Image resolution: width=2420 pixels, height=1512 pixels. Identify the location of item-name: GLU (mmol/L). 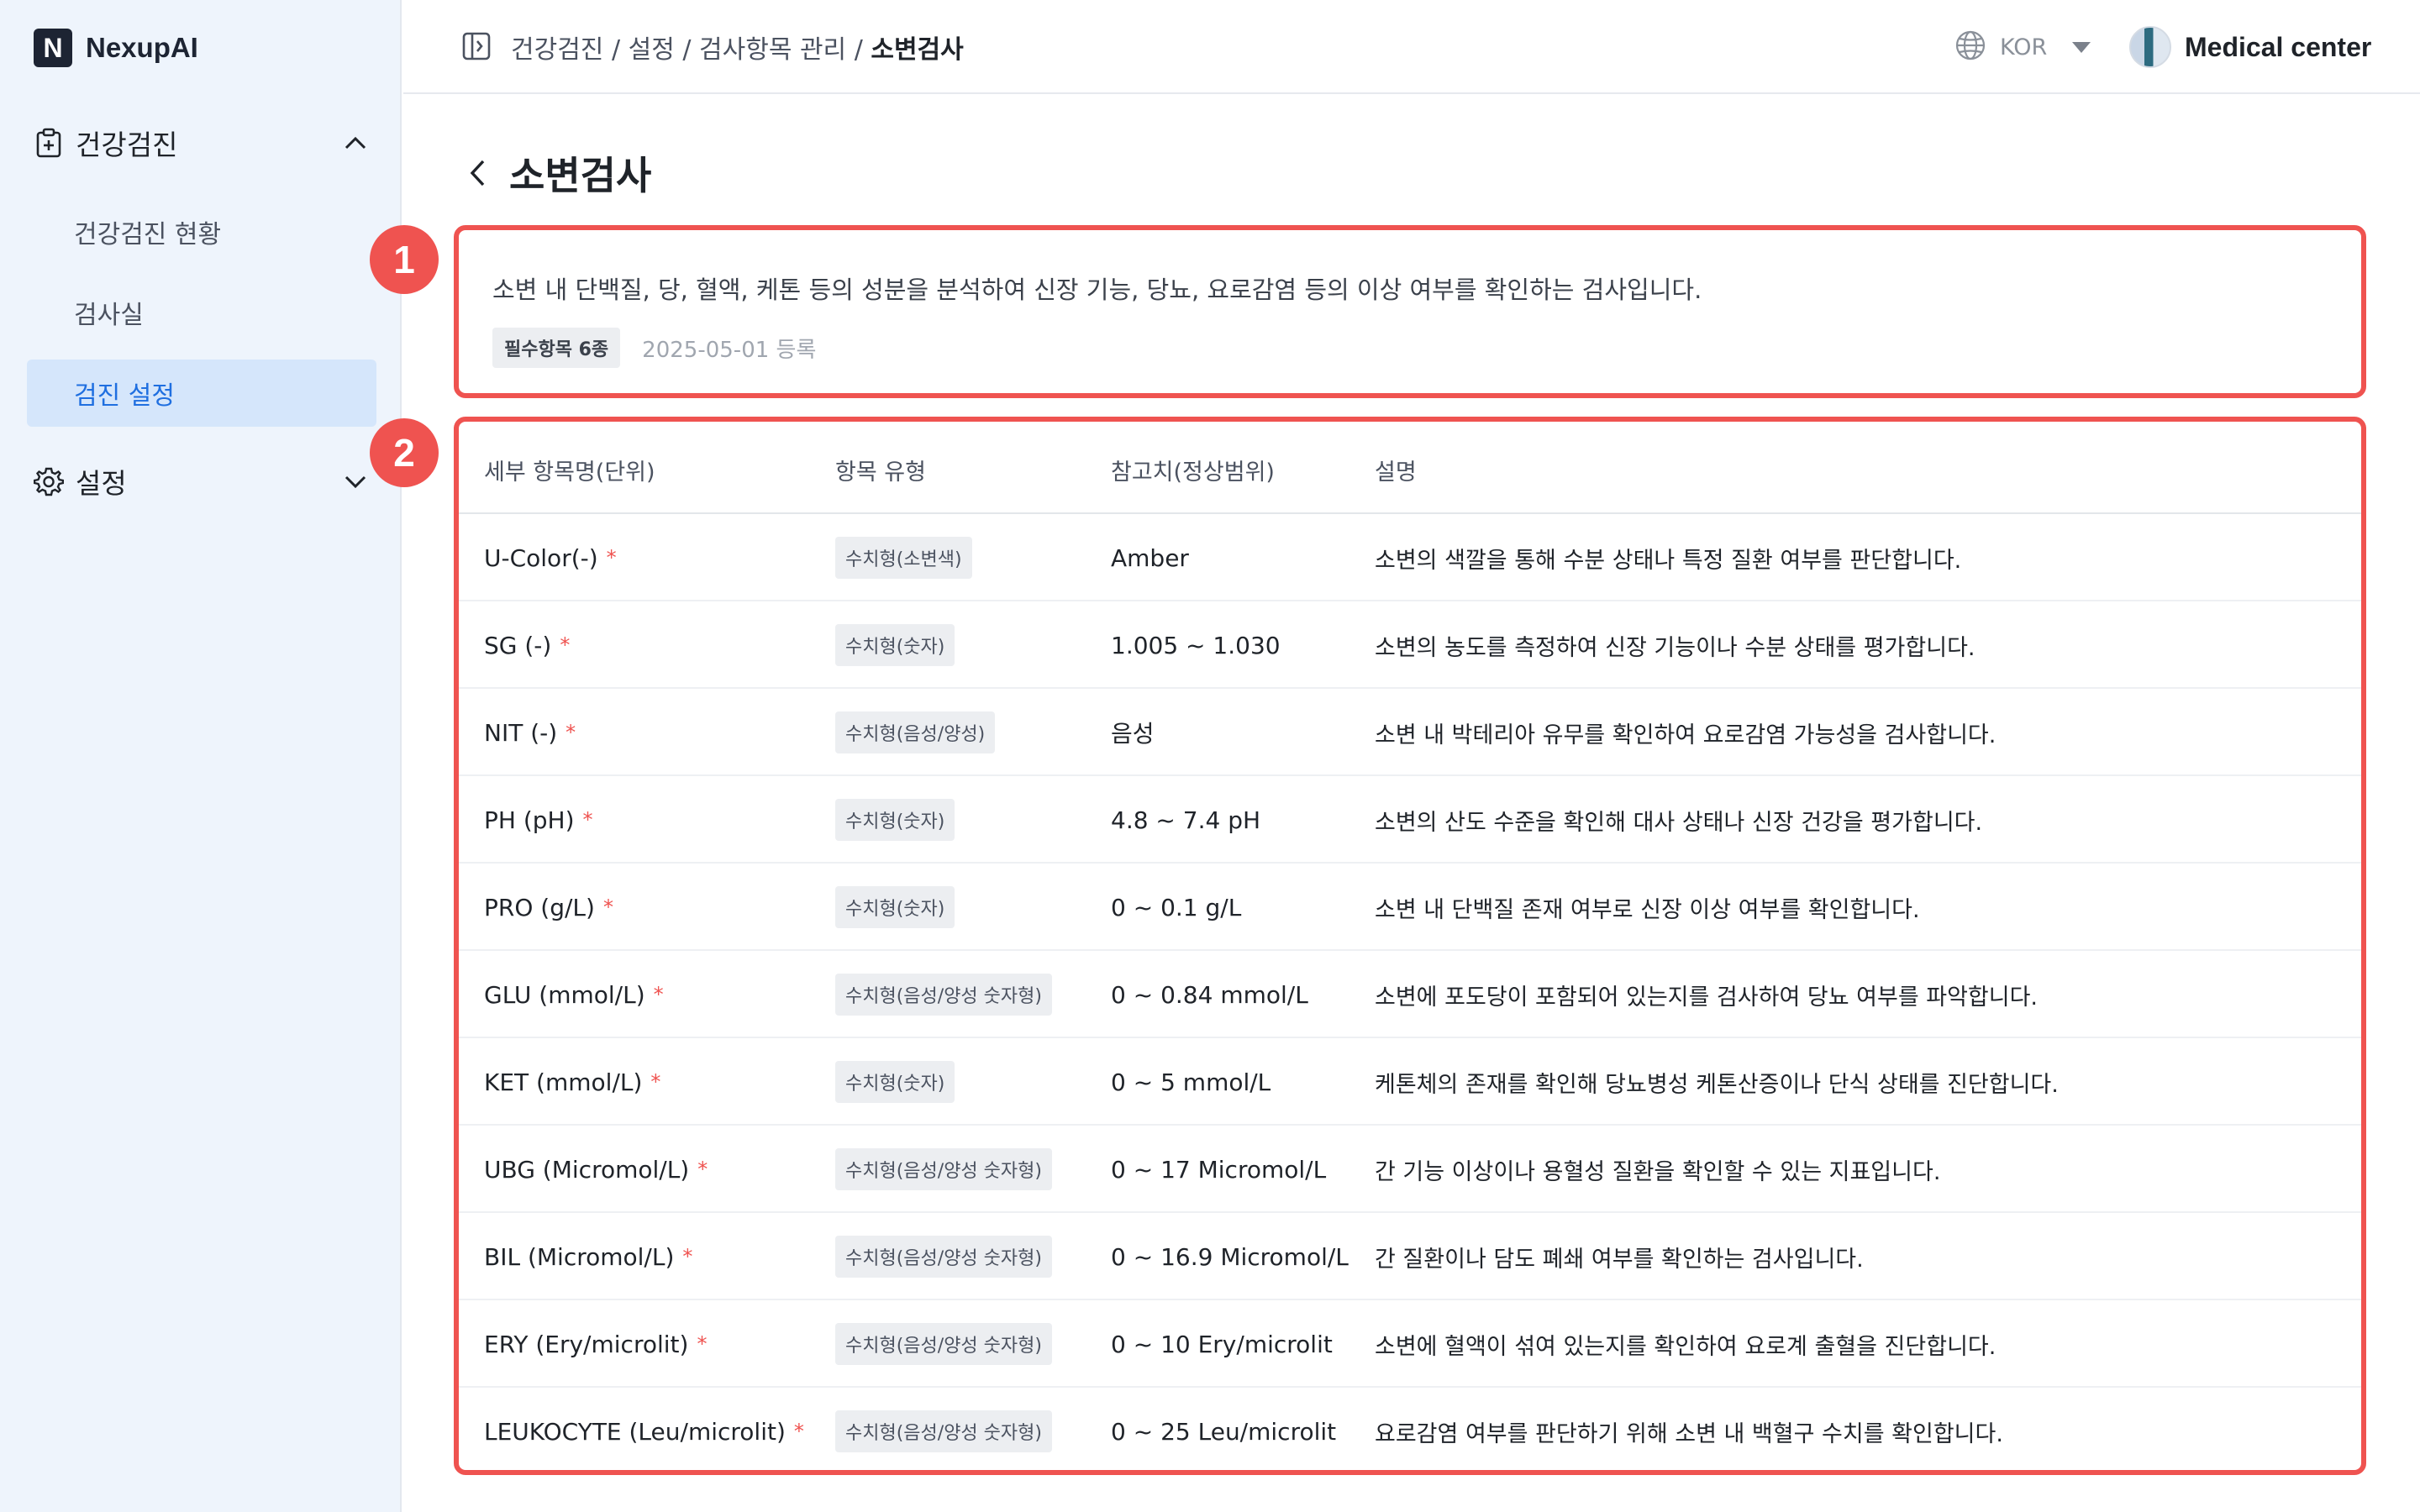
(564, 994).